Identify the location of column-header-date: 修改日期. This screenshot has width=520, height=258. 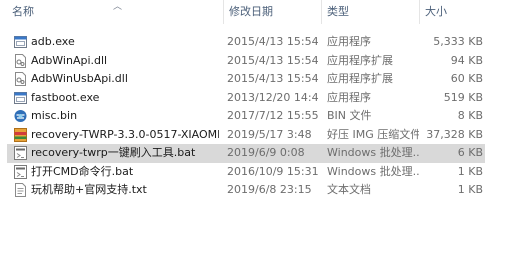
(271, 12).